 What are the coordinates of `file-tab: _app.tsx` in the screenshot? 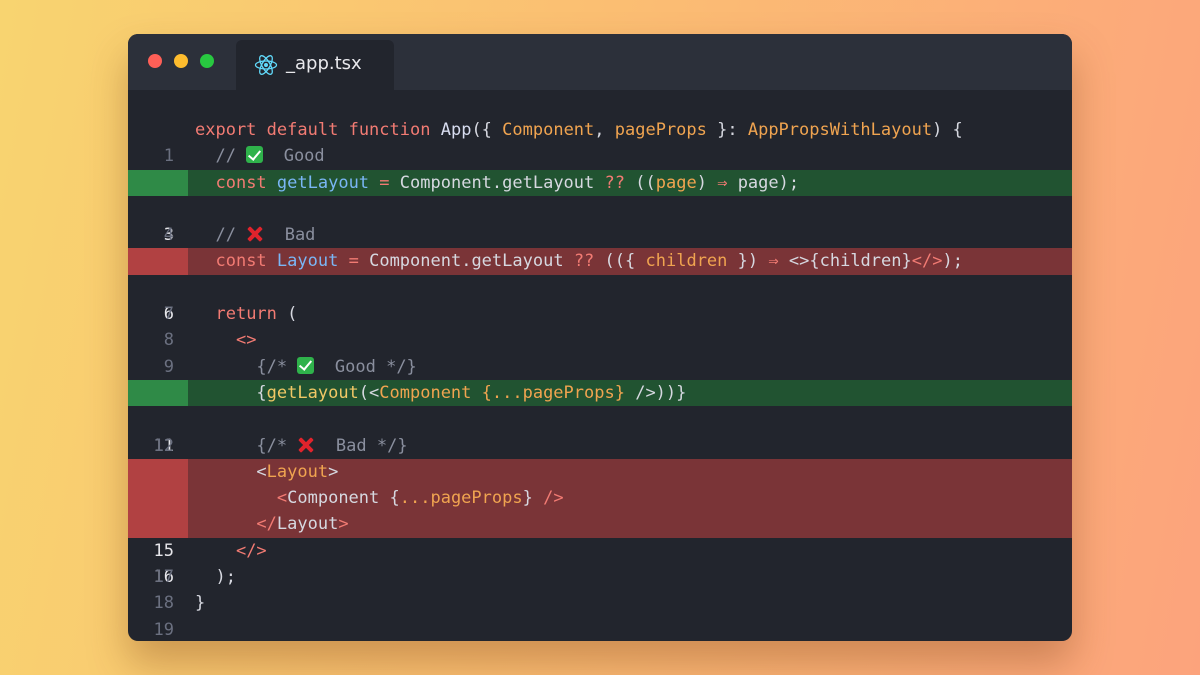 It's located at (315, 65).